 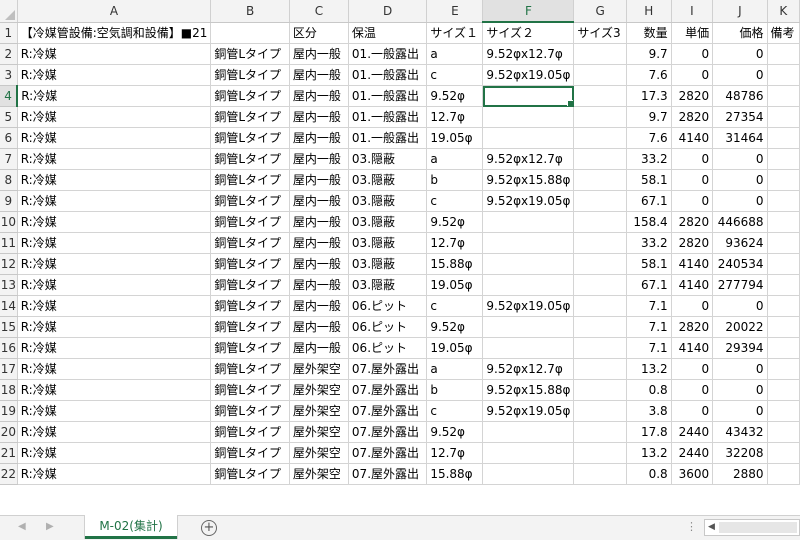 I want to click on cell-j15: 20022, so click(x=740, y=327).